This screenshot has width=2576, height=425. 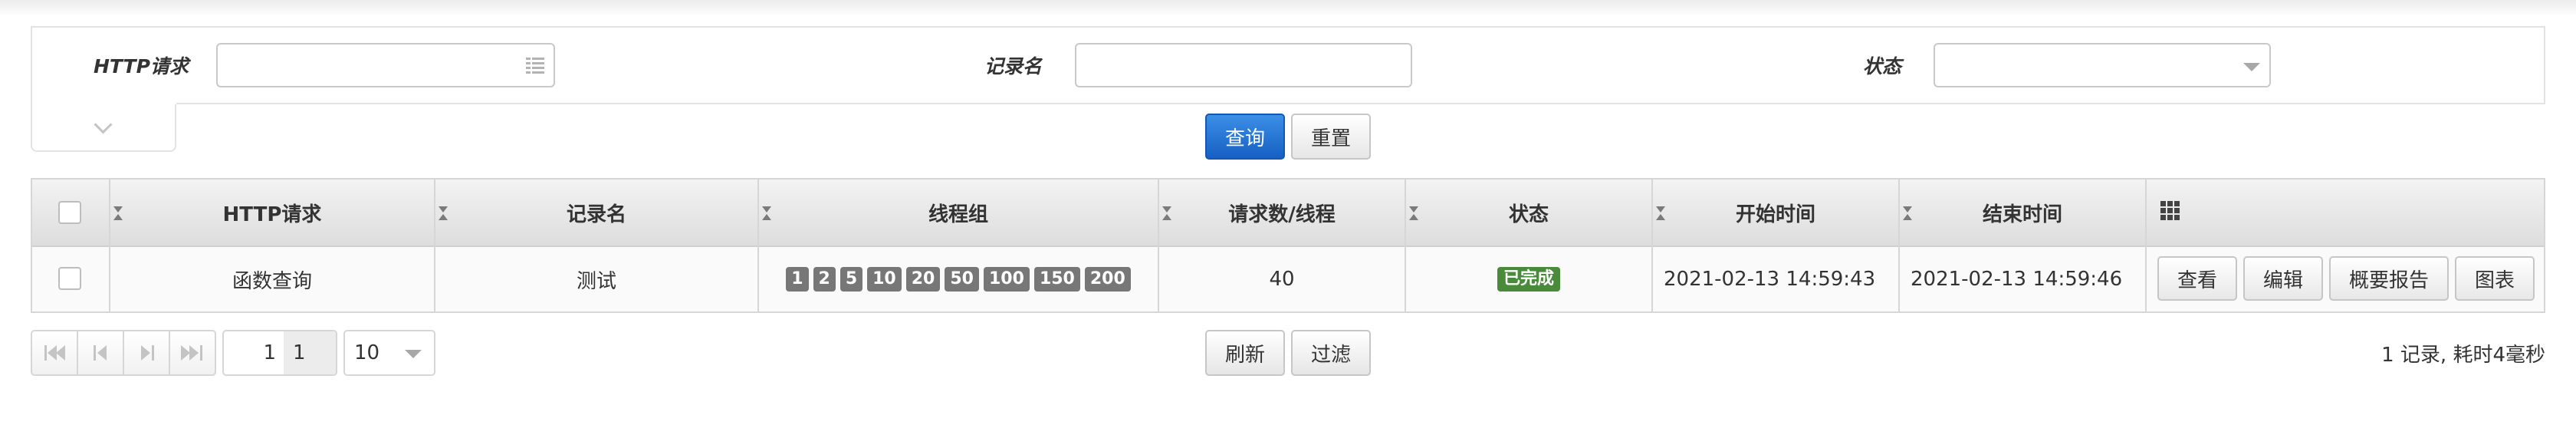 I want to click on prev-page-button, so click(x=101, y=352).